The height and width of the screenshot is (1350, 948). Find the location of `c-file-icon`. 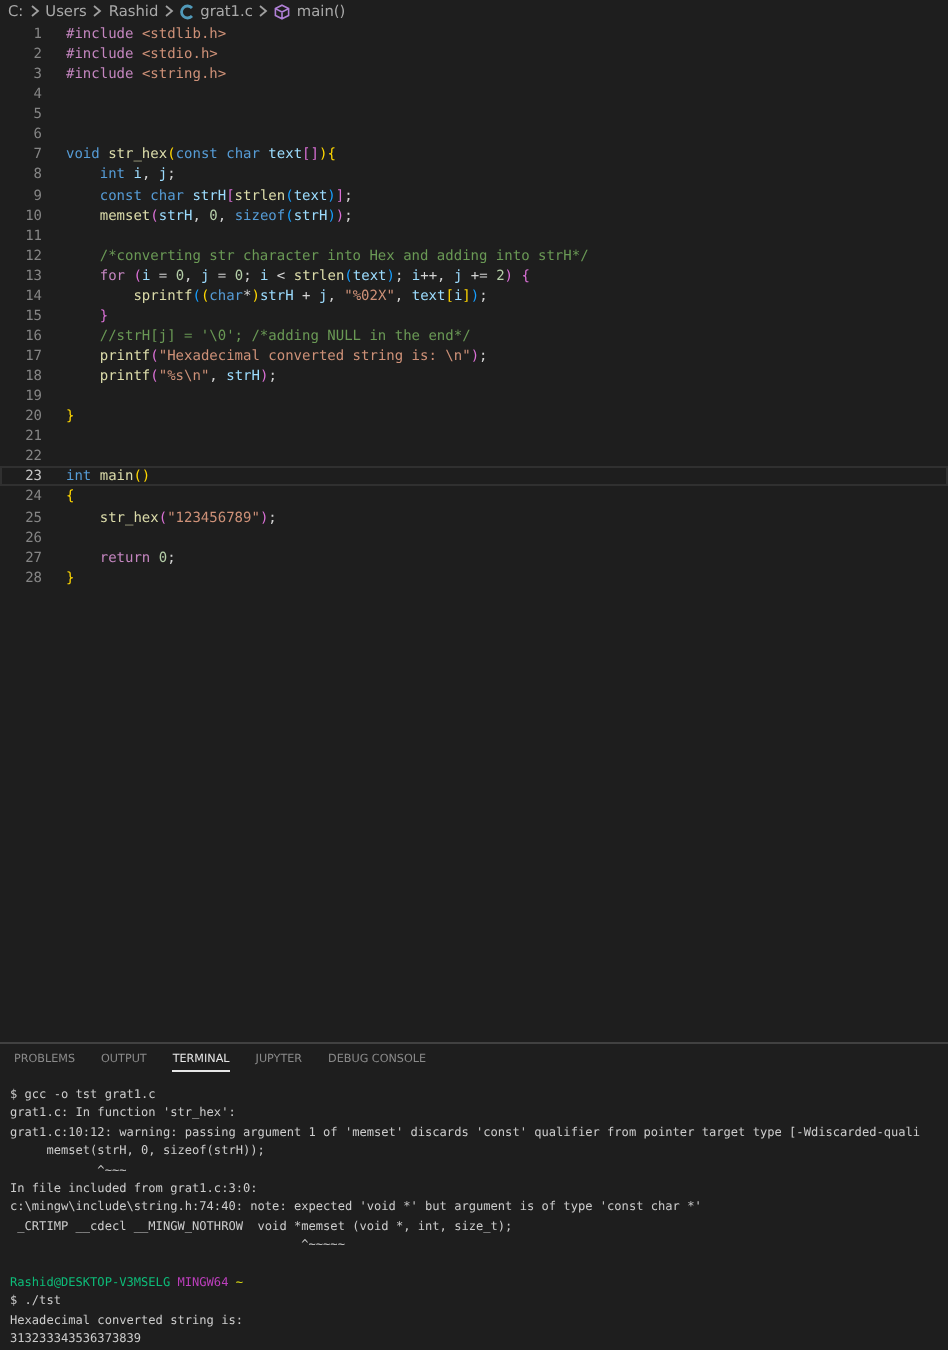

c-file-icon is located at coordinates (187, 11).